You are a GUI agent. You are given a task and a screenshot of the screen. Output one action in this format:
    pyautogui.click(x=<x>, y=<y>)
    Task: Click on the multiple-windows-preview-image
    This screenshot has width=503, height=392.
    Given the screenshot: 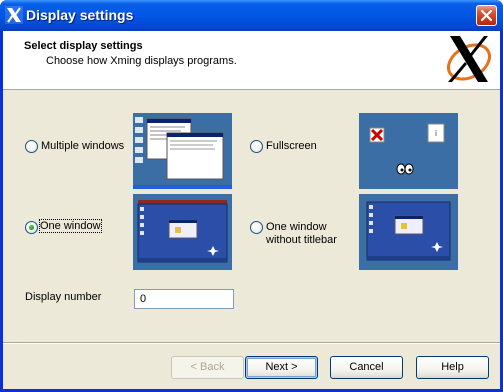 What is the action you would take?
    pyautogui.click(x=182, y=151)
    